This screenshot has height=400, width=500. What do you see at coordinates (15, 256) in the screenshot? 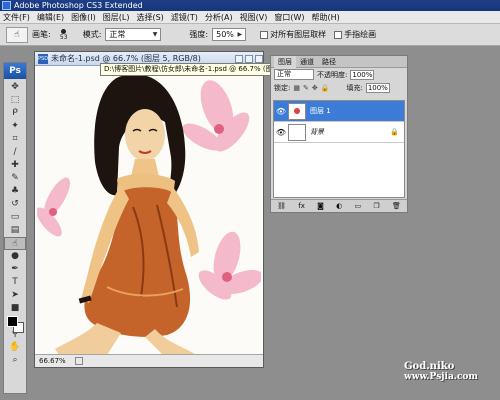
I see `dodge-tool-icon: ●` at bounding box center [15, 256].